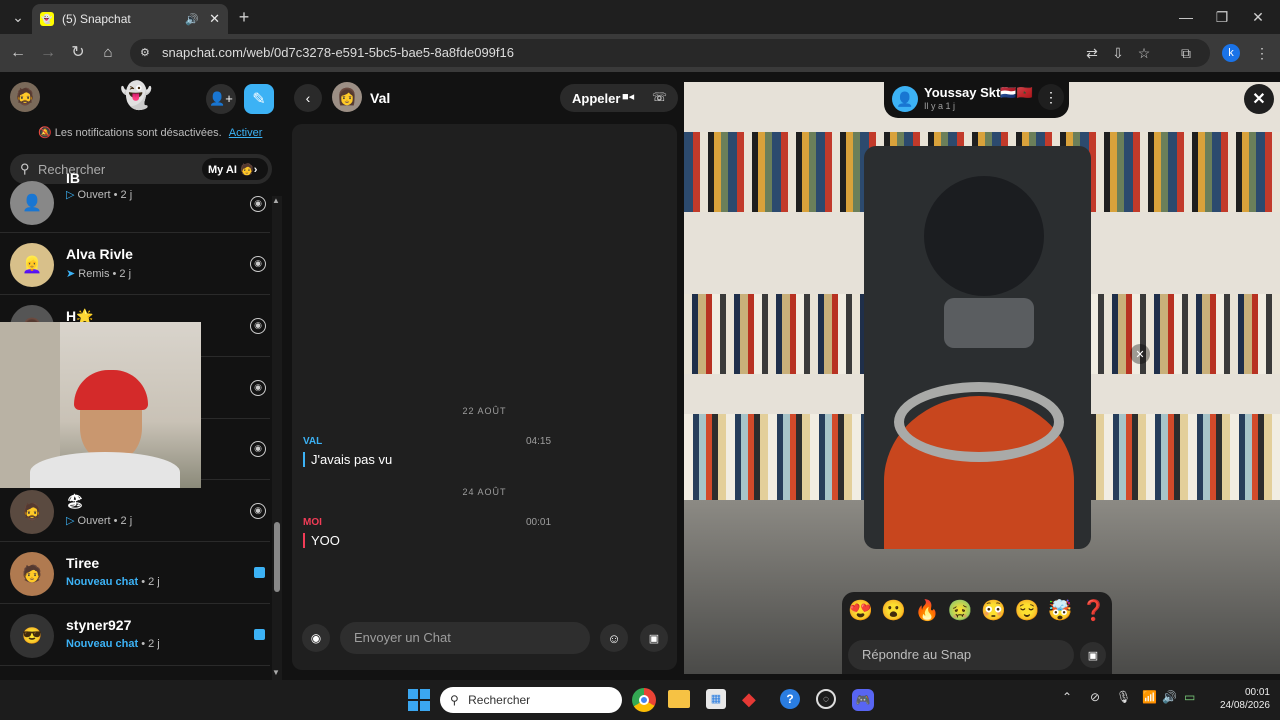 The image size is (1280, 720). Describe the element at coordinates (1095, 697) in the screenshot. I see `tray-network-off-icon: ⊘` at that location.